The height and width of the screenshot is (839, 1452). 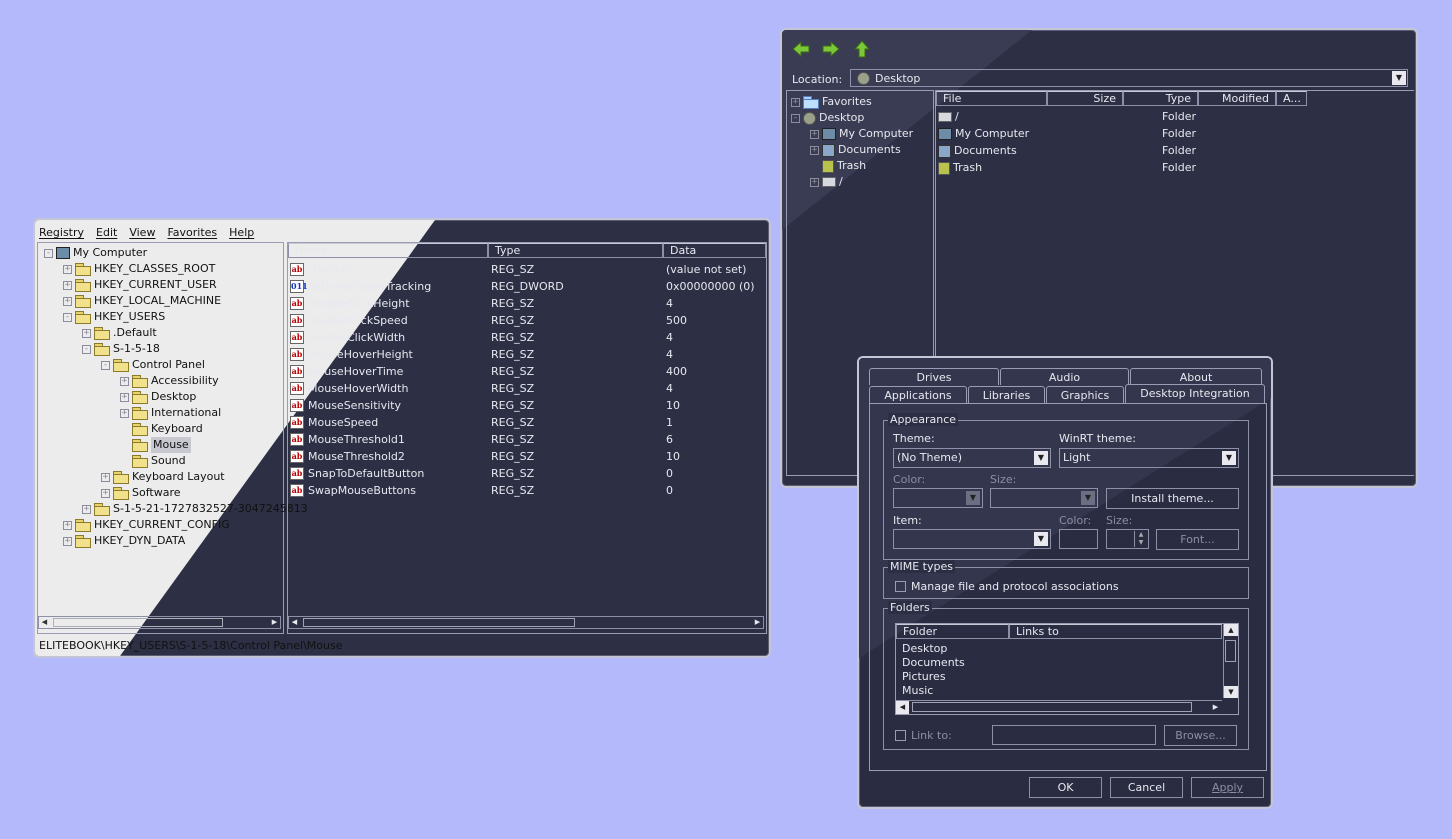 What do you see at coordinates (938, 498) in the screenshot?
I see `color-select: ▼` at bounding box center [938, 498].